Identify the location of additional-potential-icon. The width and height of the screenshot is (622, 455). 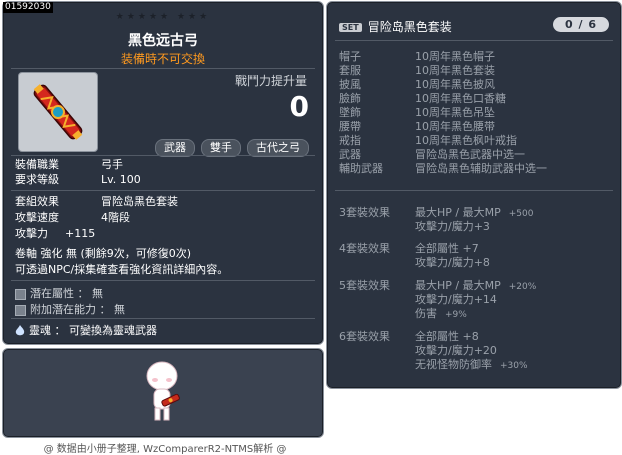
(20, 310).